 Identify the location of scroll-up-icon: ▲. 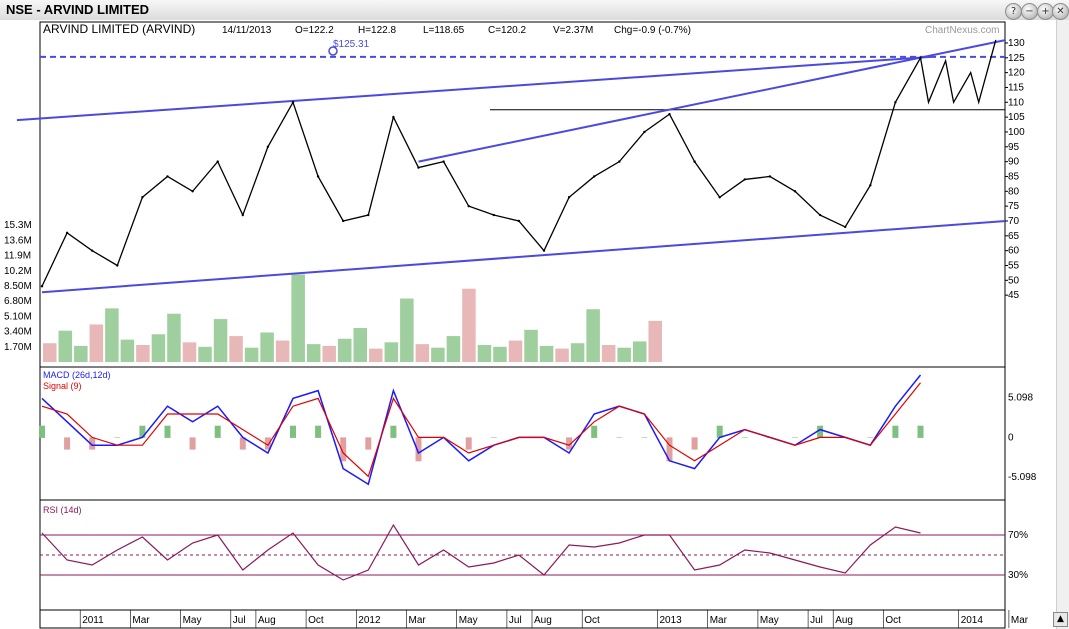
(1060, 619).